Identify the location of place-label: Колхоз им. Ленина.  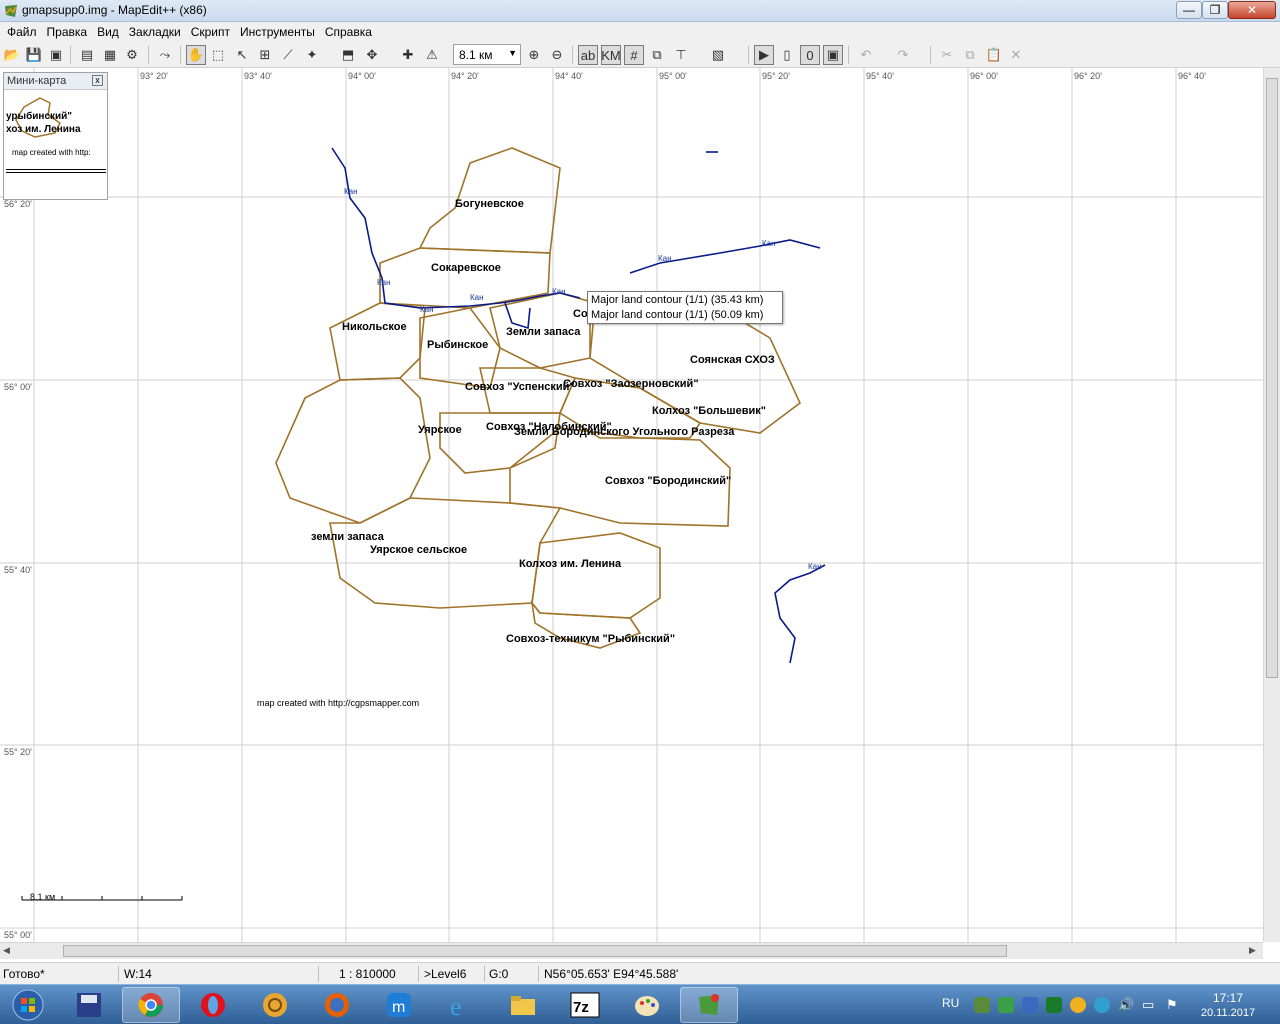
(570, 564).